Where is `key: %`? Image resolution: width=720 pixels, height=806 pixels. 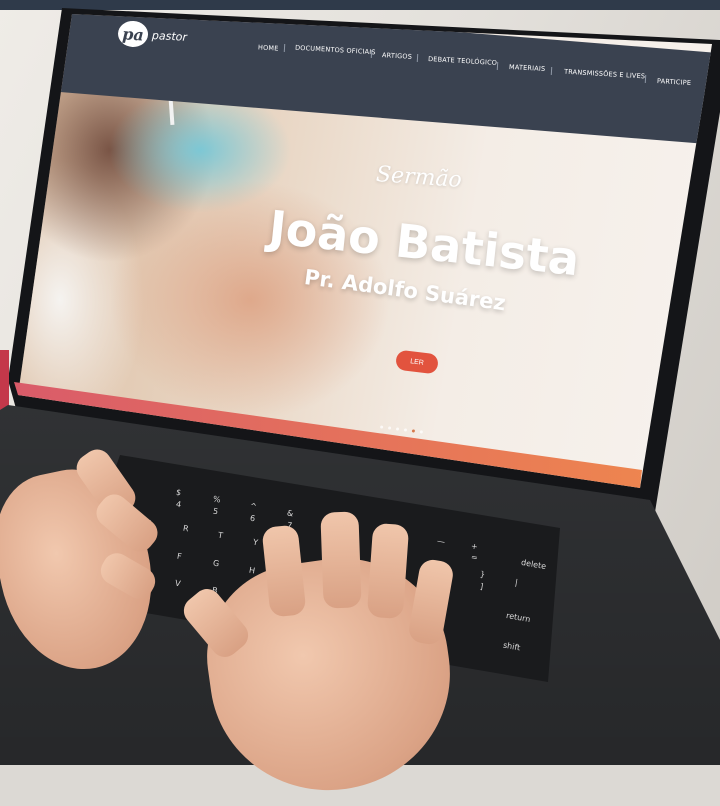 key: % is located at coordinates (217, 499).